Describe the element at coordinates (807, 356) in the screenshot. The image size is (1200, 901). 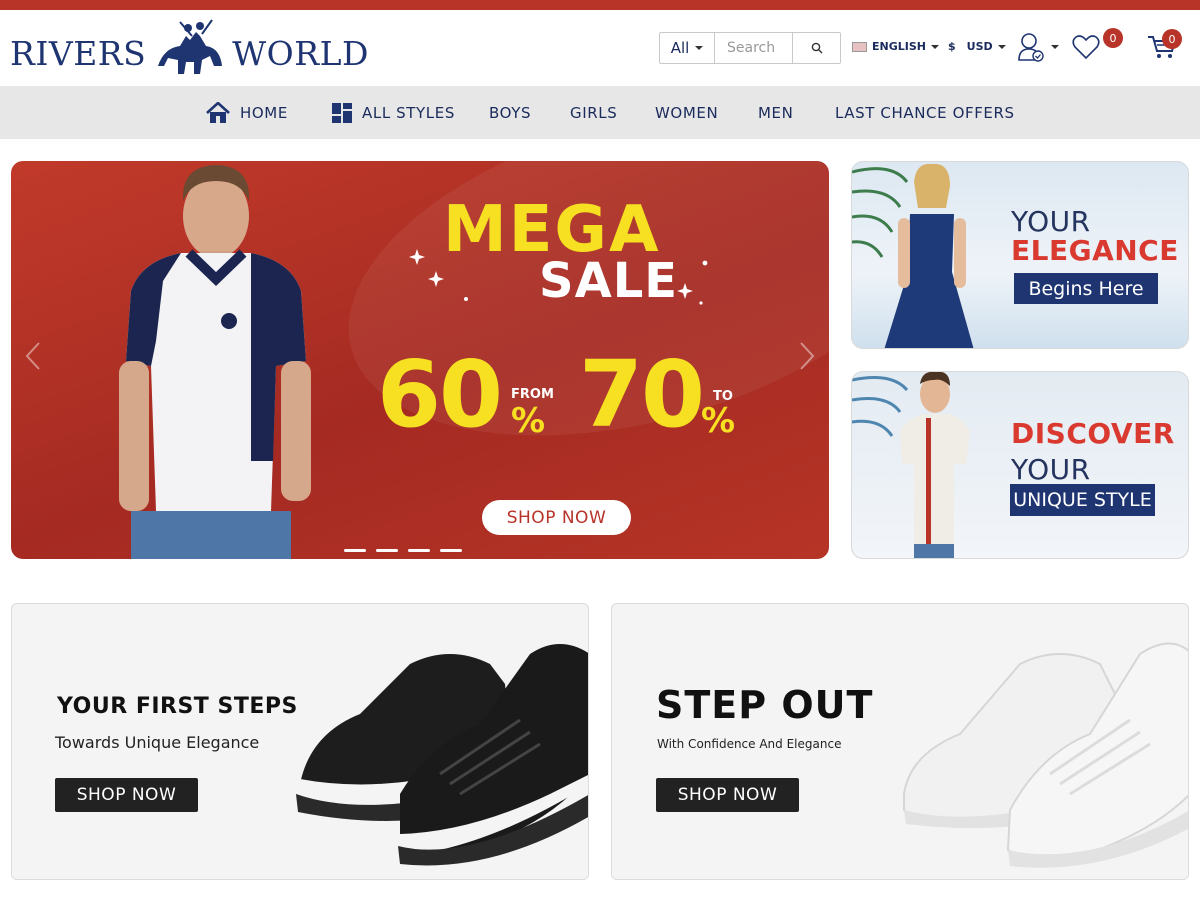
I see `carousel-next-arrow-icon` at that location.